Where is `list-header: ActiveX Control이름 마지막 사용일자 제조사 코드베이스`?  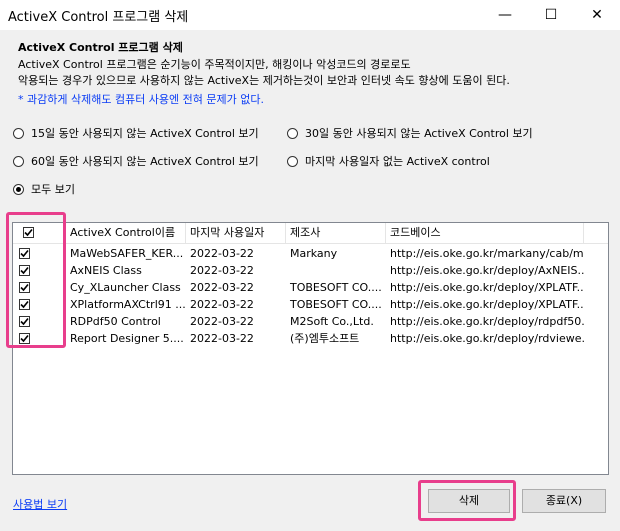 list-header: ActiveX Control이름 마지막 사용일자 제조사 코드베이스 is located at coordinates (310, 233).